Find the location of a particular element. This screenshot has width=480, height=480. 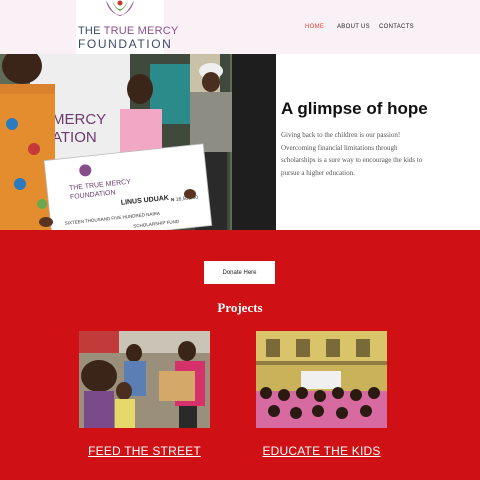

project-feed-the-street-image is located at coordinates (144, 379).